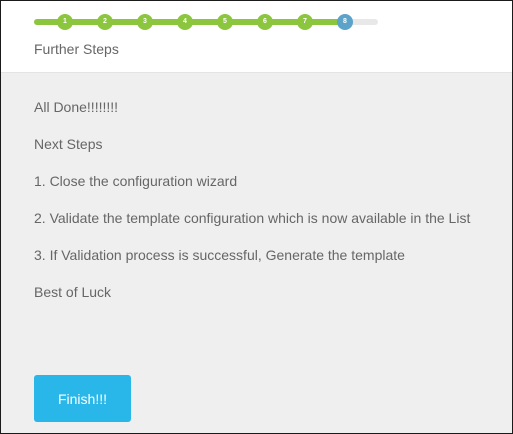 This screenshot has height=434, width=513. Describe the element at coordinates (185, 22) in the screenshot. I see `progress-step-4: 4` at that location.